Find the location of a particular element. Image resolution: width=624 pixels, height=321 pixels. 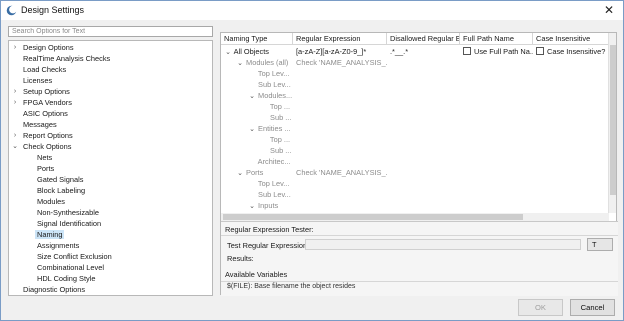

title-bar: Design Settings ✕ is located at coordinates (312, 10).